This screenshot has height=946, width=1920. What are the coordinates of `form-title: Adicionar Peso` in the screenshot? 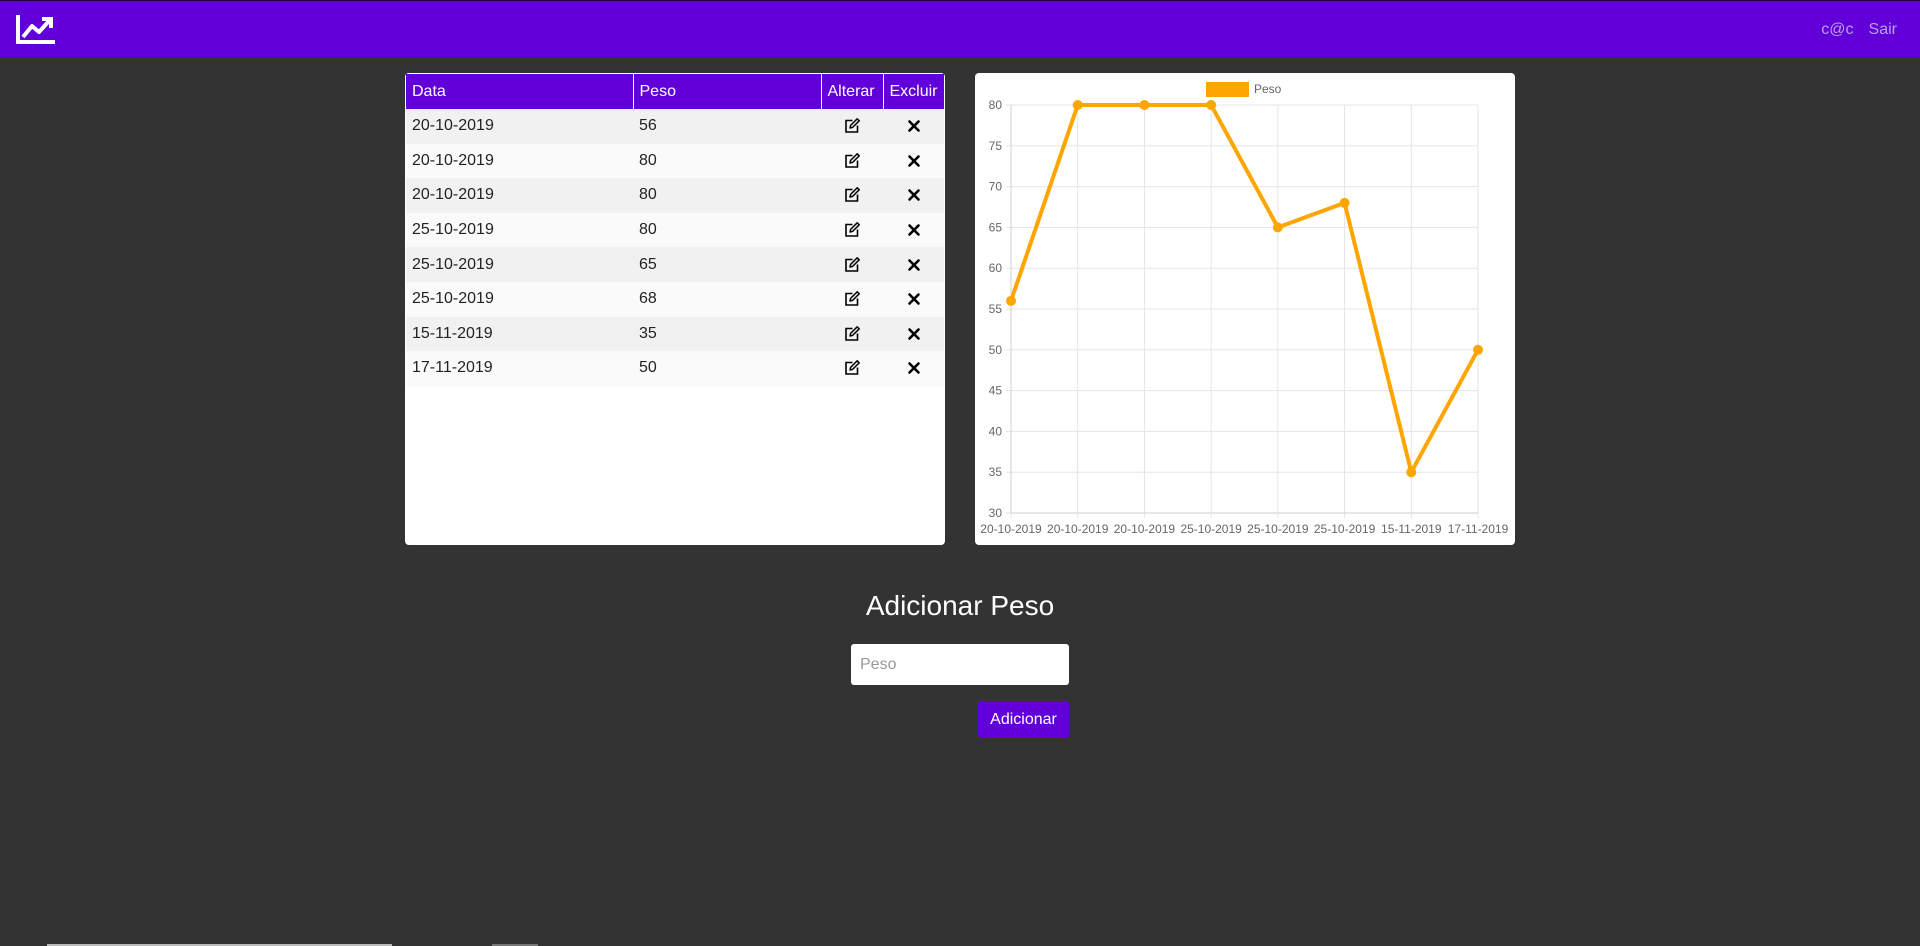 It's located at (960, 605).